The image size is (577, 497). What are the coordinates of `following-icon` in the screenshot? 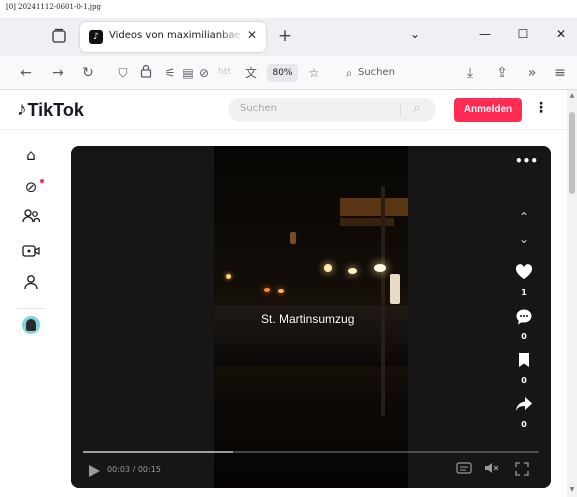 It's located at (31, 219).